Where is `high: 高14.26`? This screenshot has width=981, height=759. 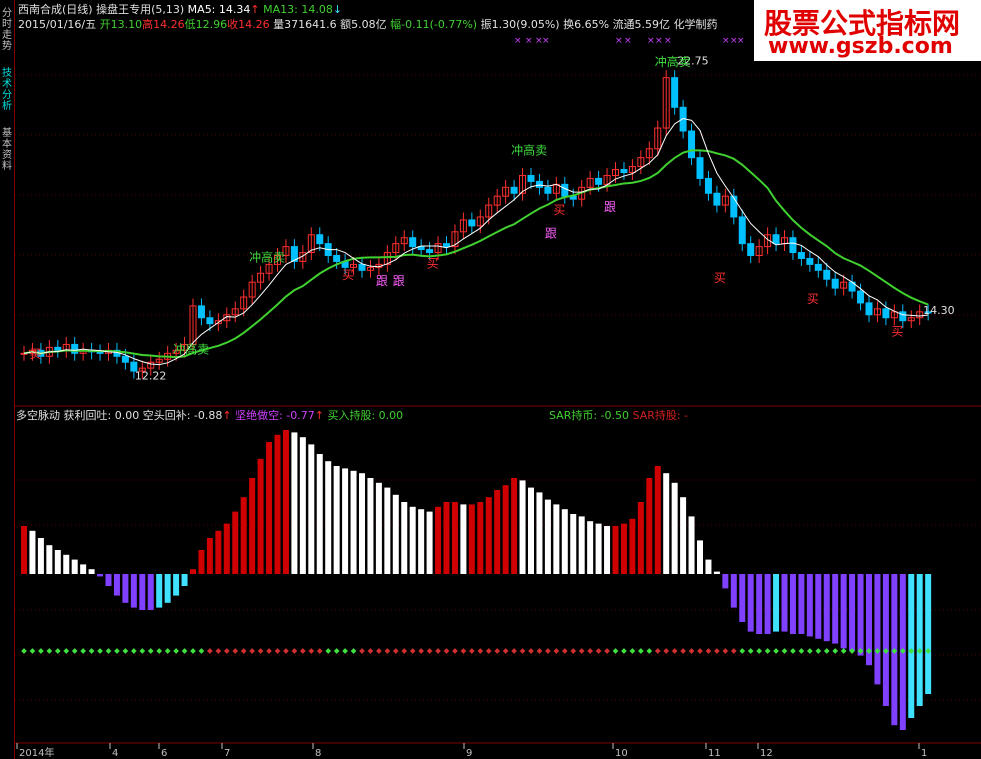
high: 高14.26 is located at coordinates (163, 24).